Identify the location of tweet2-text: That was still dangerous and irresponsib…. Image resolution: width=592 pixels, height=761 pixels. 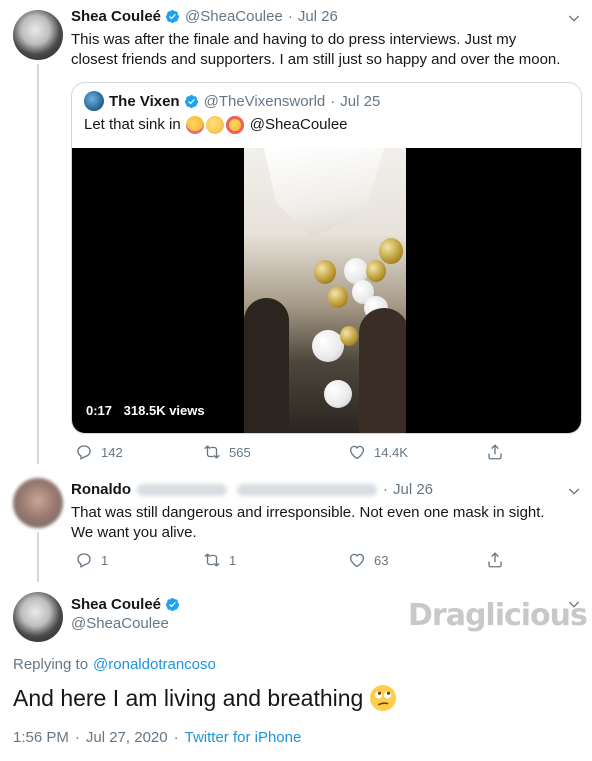
(326, 523).